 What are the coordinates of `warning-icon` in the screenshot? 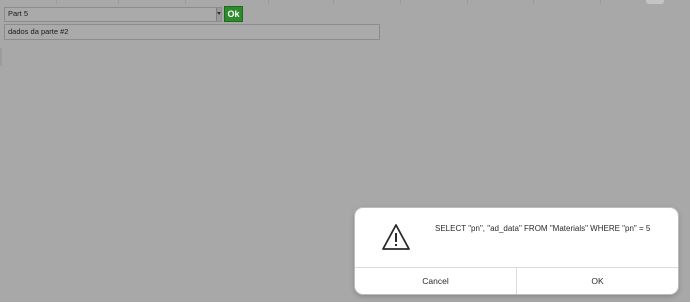 It's located at (396, 237).